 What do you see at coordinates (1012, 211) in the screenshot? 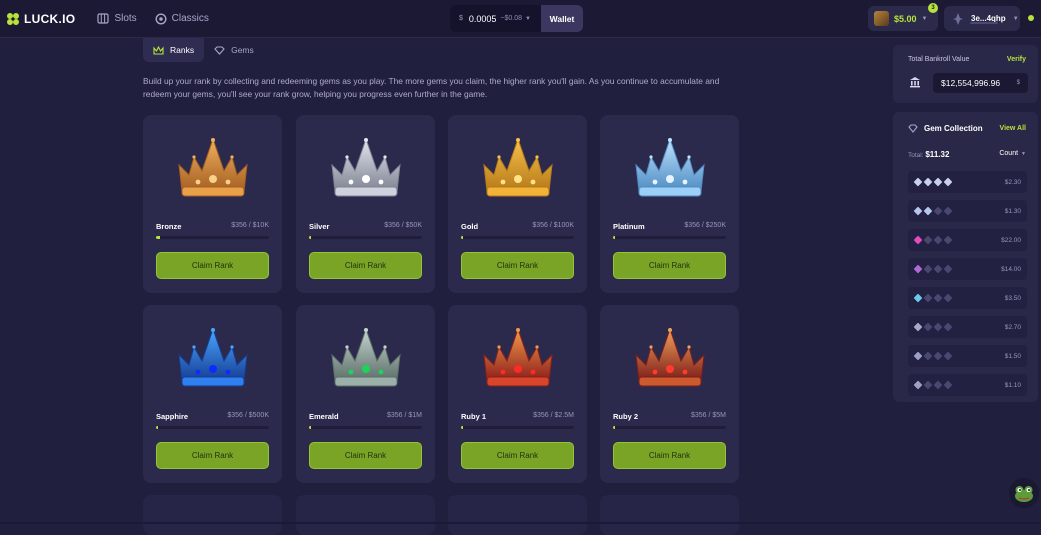
I see `gem-value: $1.30` at bounding box center [1012, 211].